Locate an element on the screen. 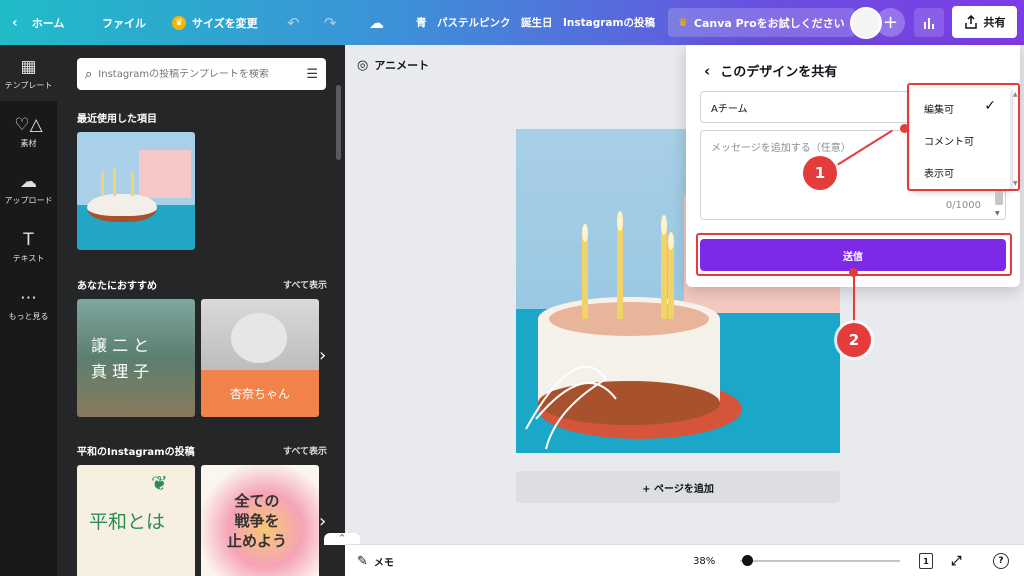 The height and width of the screenshot is (576, 1024). animate-icon: ◎ is located at coordinates (363, 65).